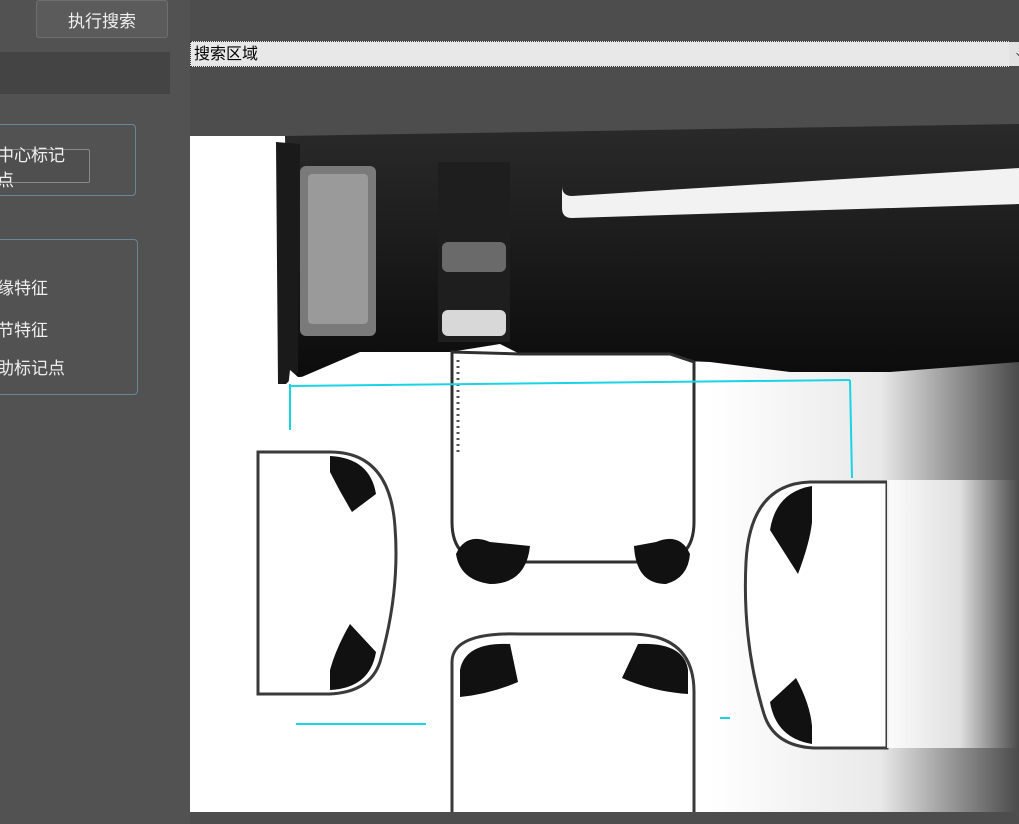 Image resolution: width=1019 pixels, height=824 pixels. I want to click on execute-search-button: 执行搜索, so click(102, 19).